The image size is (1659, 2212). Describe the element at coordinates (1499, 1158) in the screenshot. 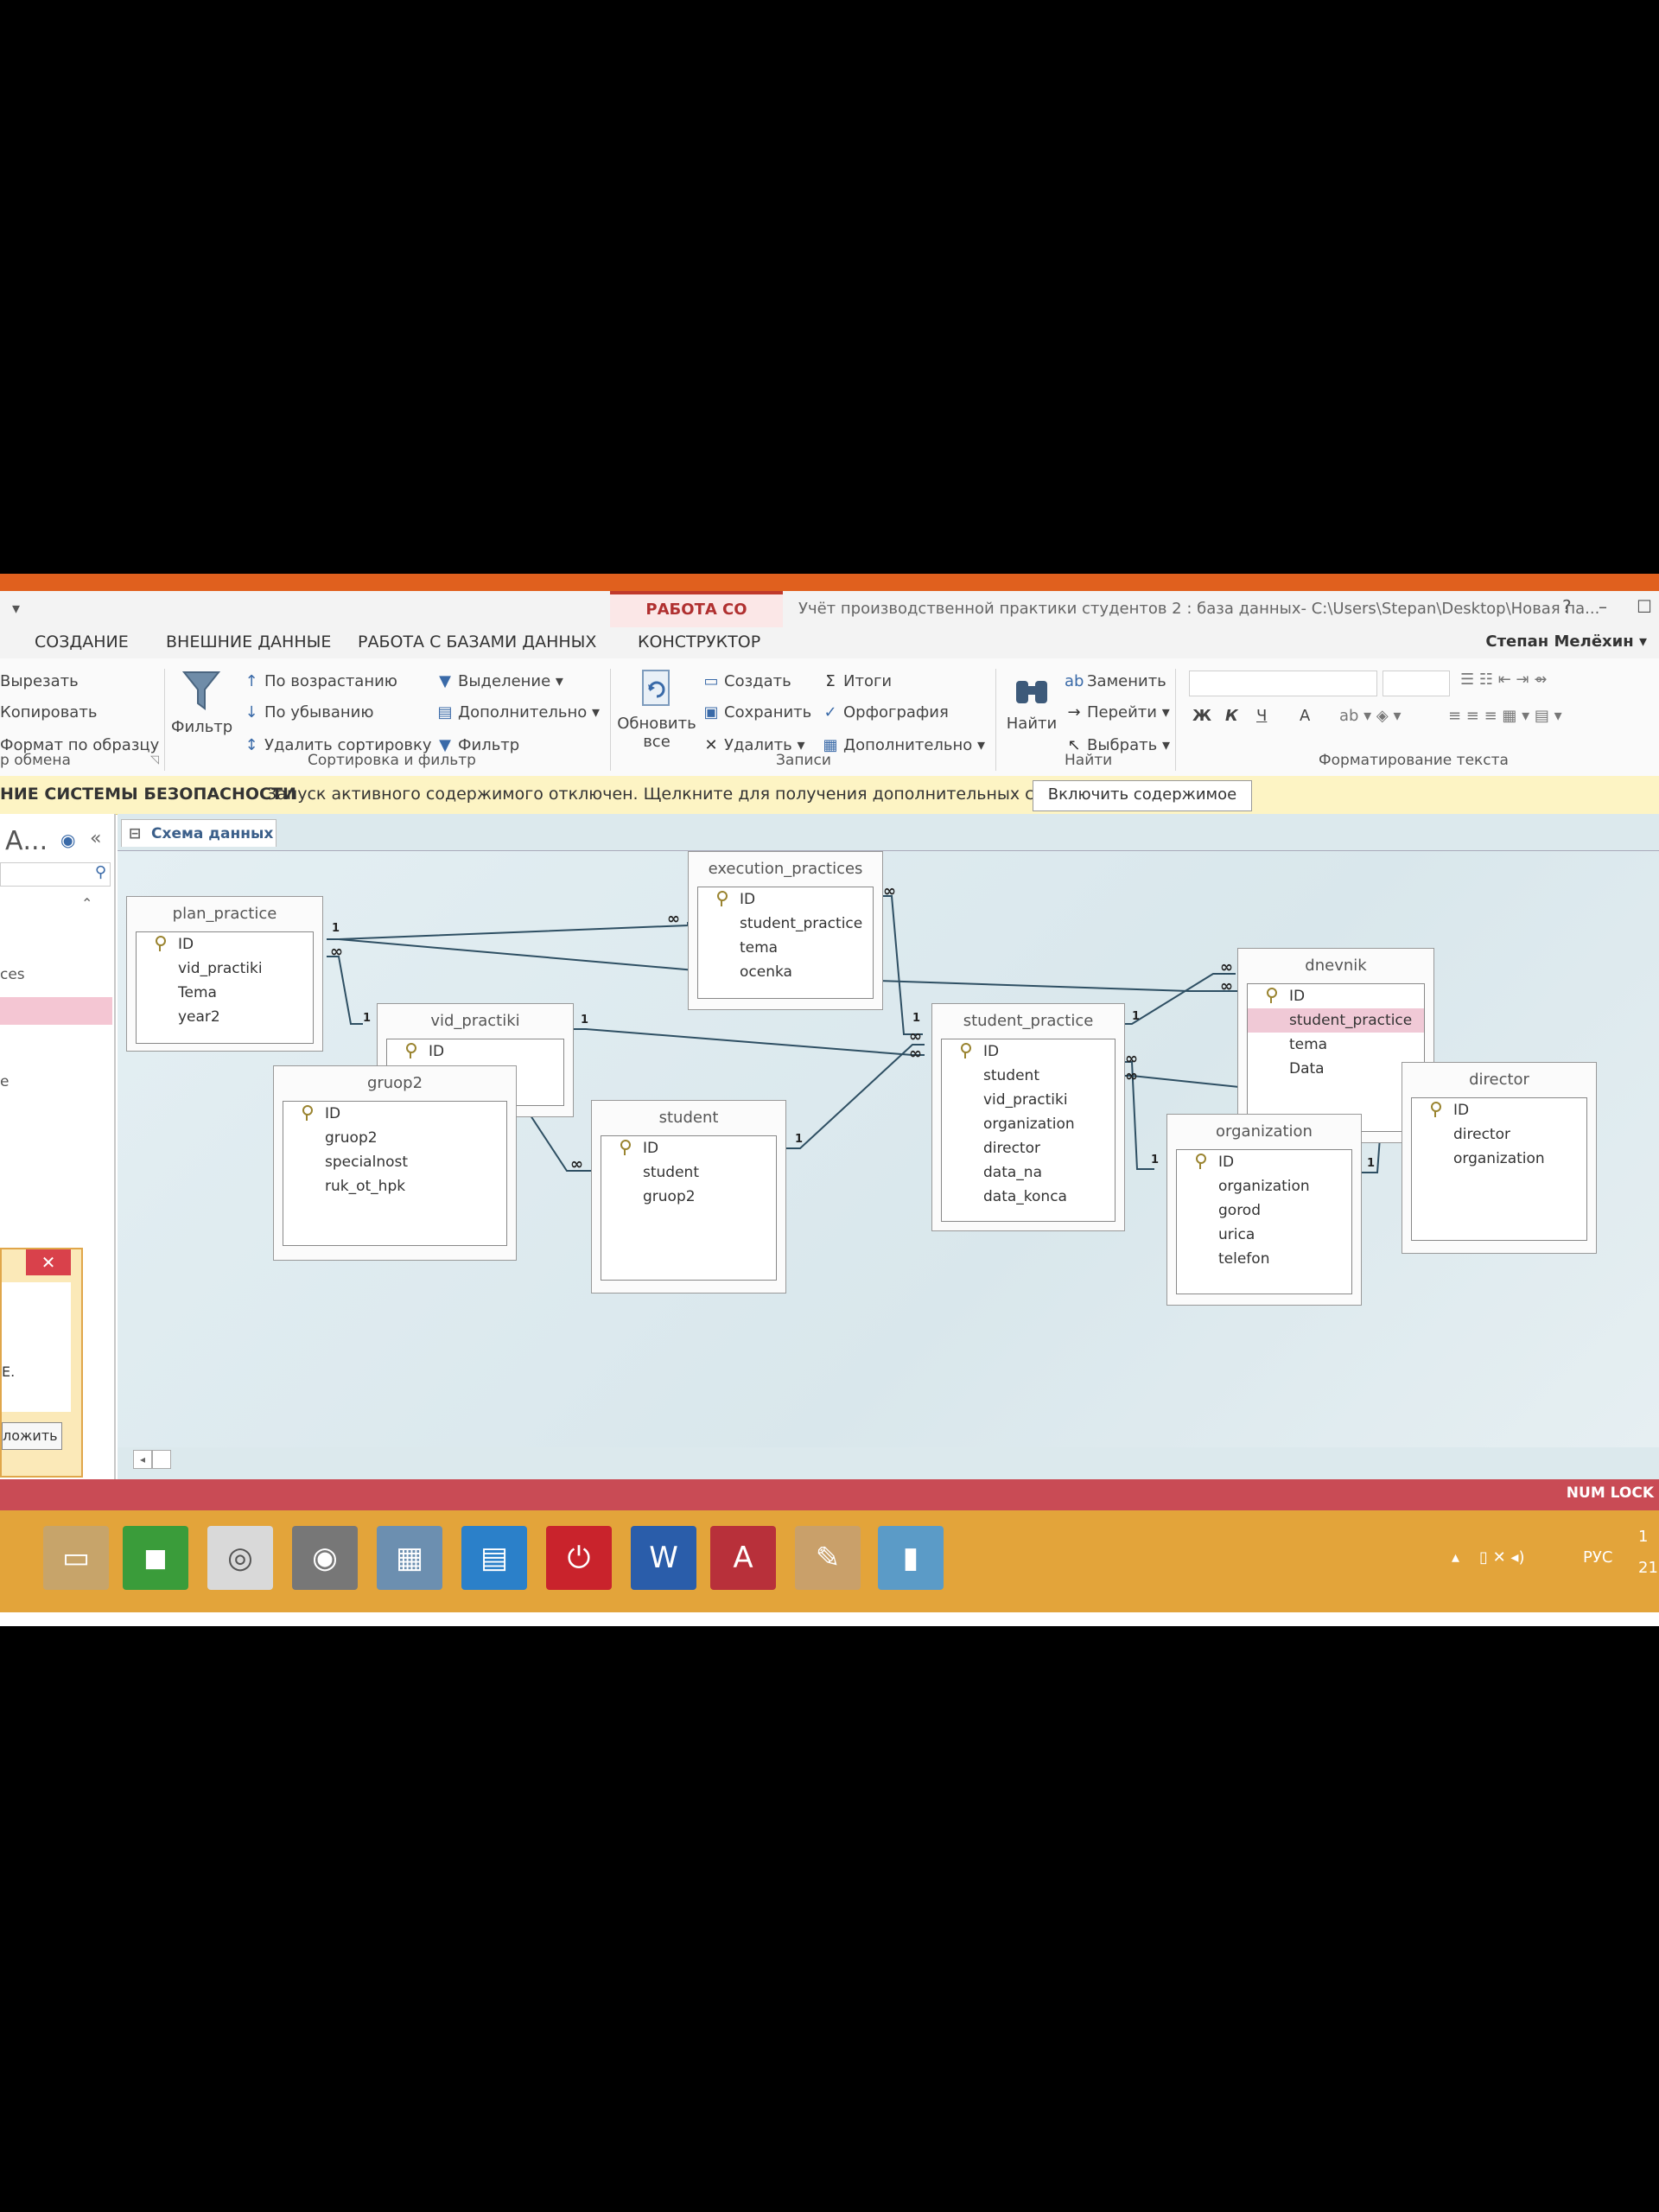

I see `table-director: director ID director organization` at that location.